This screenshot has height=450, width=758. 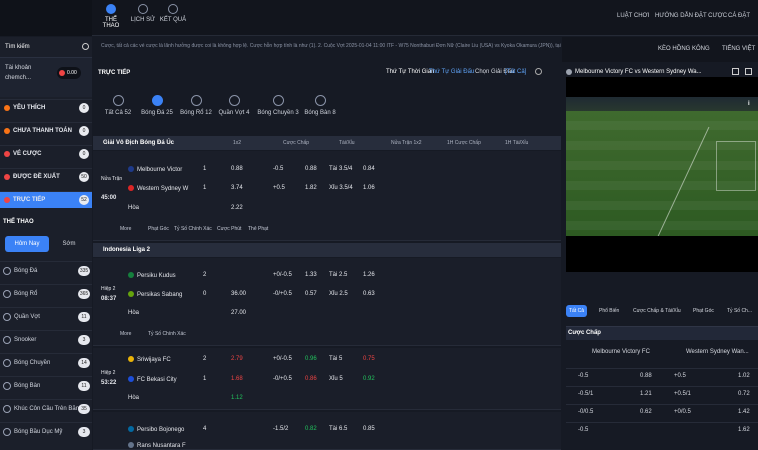 I want to click on odds-cell: 36.00, so click(x=238, y=294).